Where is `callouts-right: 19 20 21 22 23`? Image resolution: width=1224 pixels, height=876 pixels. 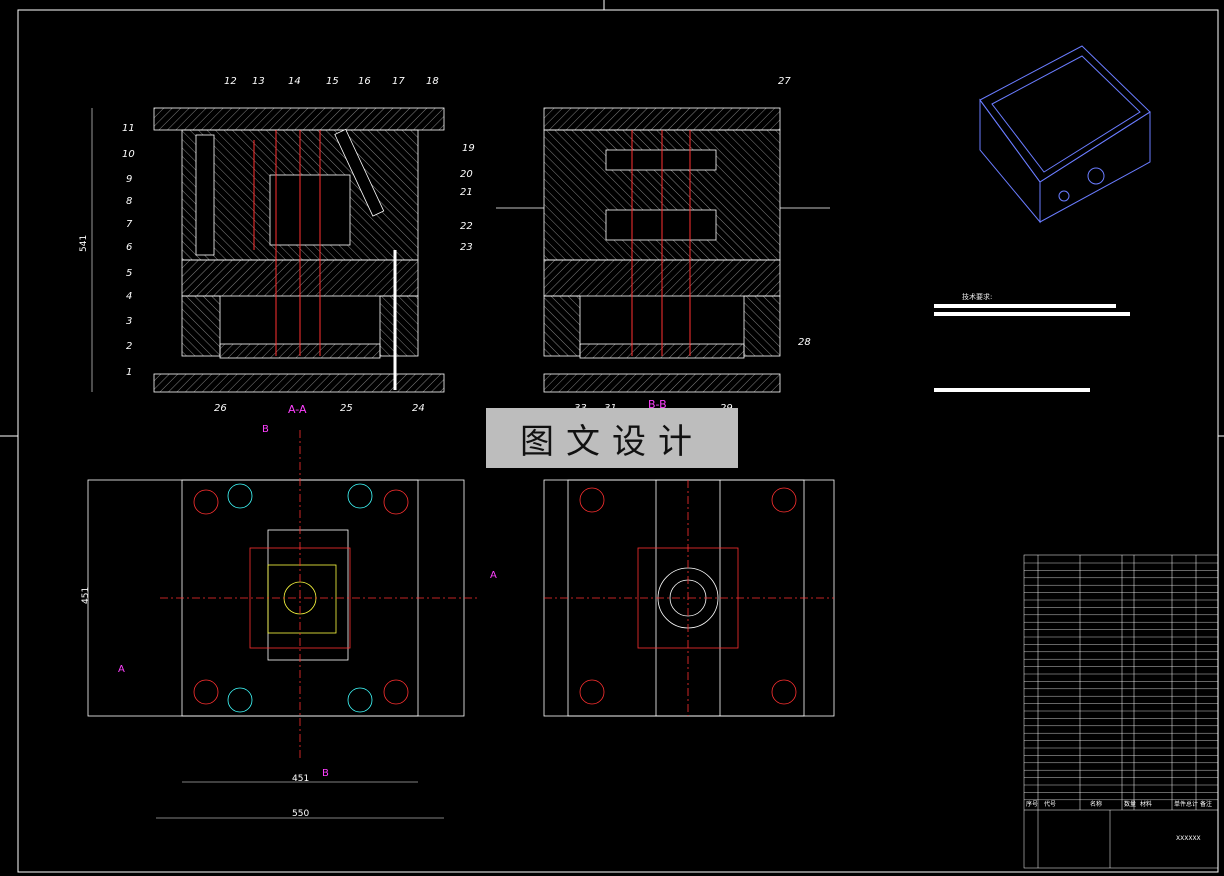 callouts-right: 19 20 21 22 23 is located at coordinates (467, 198).